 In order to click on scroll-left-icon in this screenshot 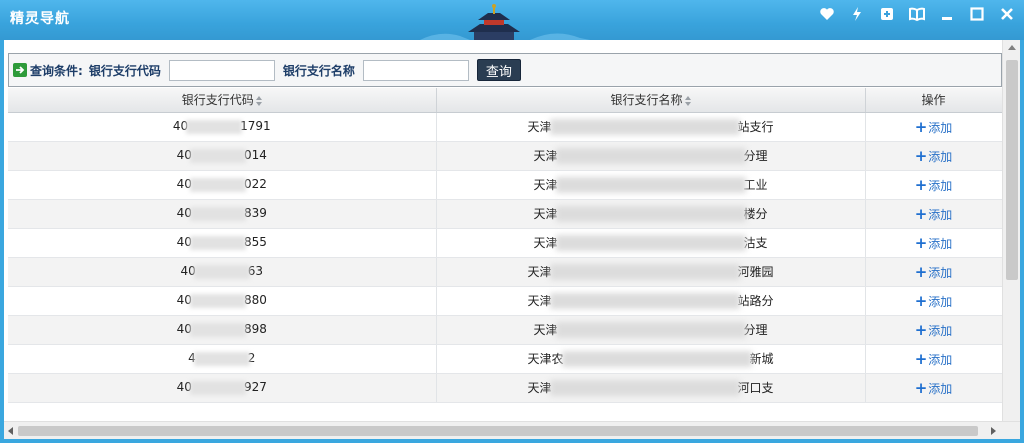, I will do `click(10, 431)`.